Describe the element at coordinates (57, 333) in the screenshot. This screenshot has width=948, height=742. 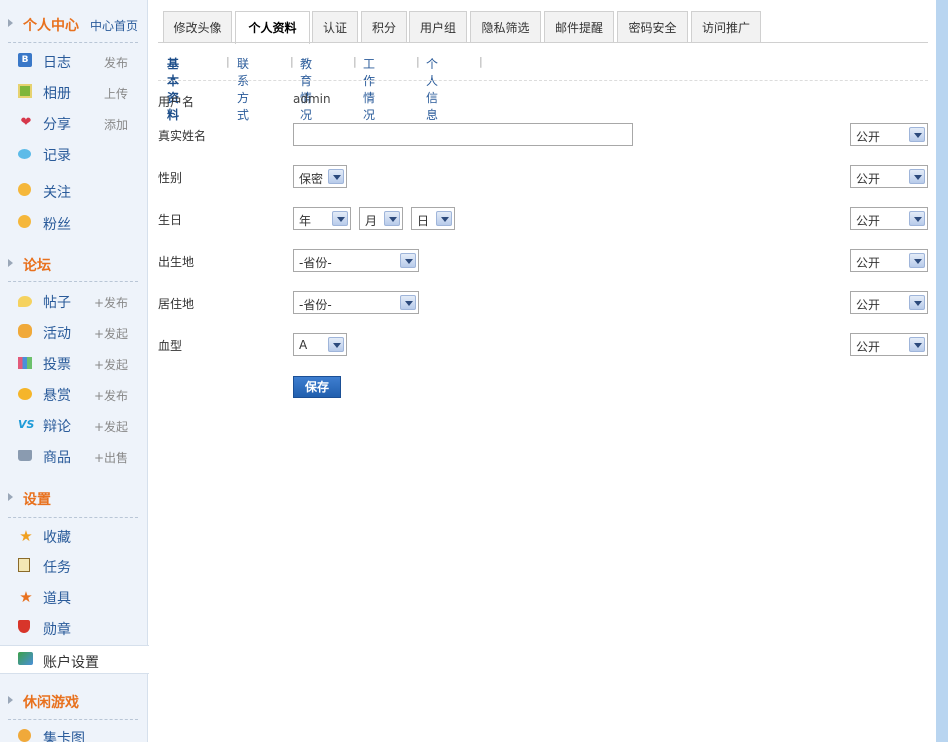
I see `sidebar-item-label: 活动` at that location.